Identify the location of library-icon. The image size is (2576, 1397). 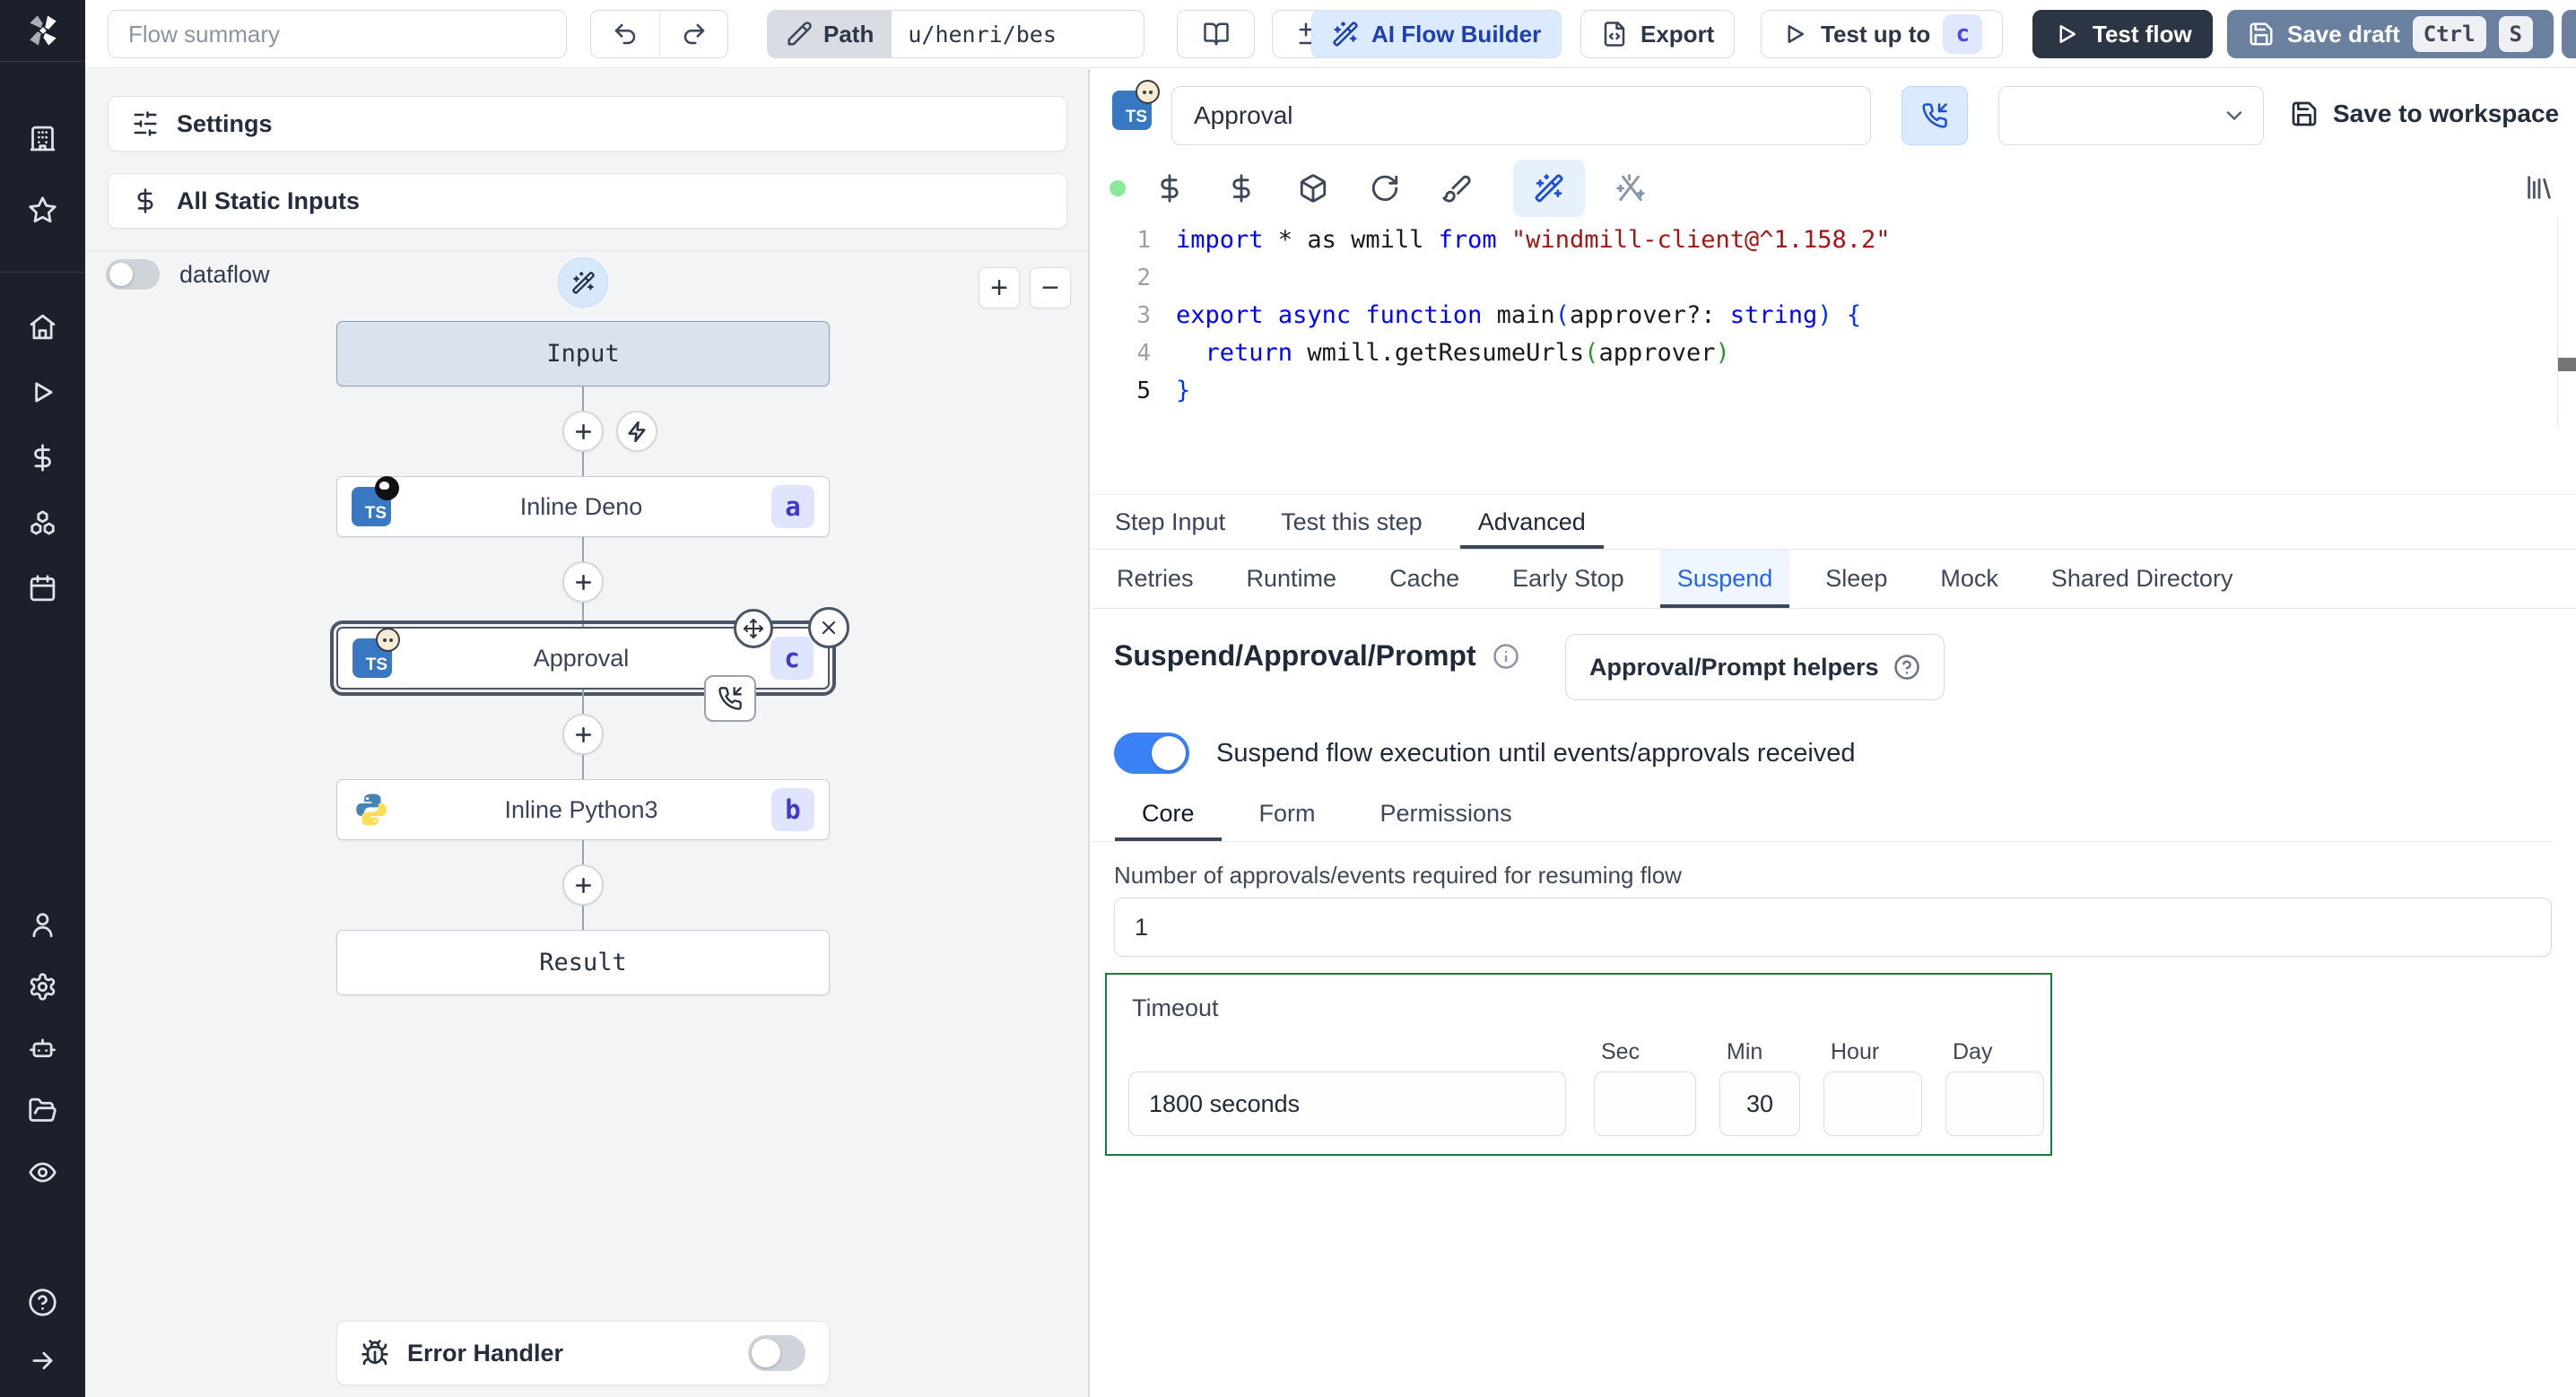
(2539, 187).